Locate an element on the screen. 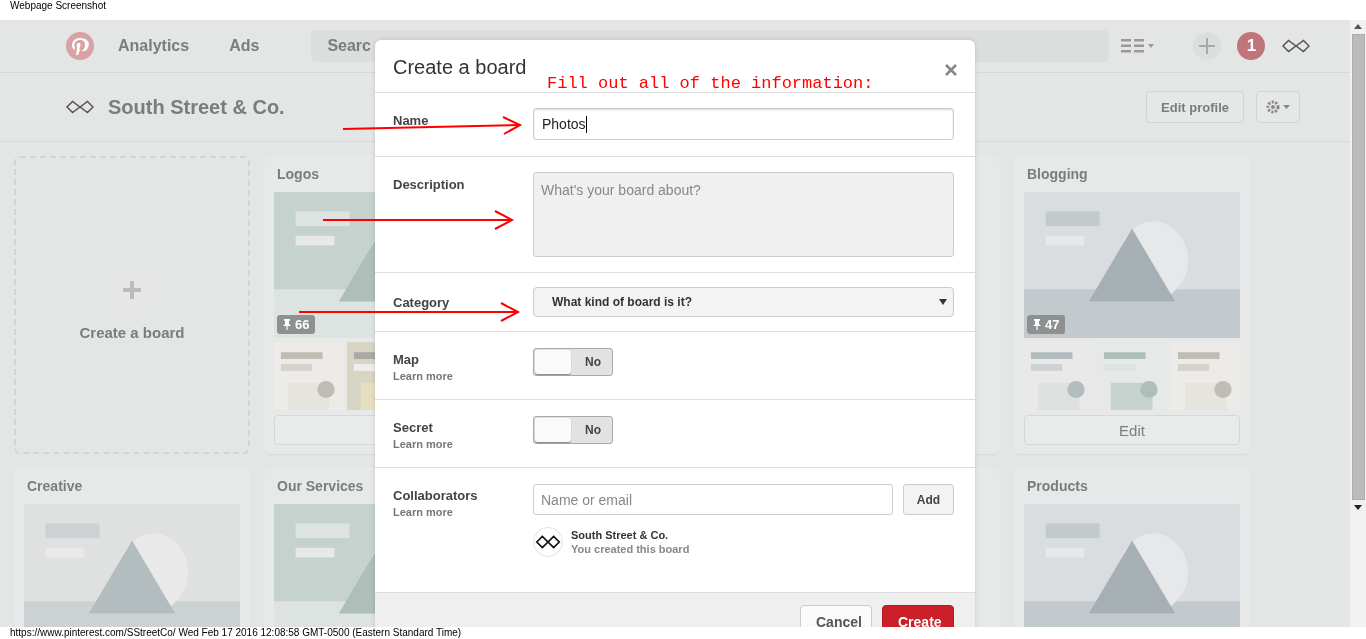 The height and width of the screenshot is (639, 1366). profile-name: South Street & Co. is located at coordinates (196, 107).